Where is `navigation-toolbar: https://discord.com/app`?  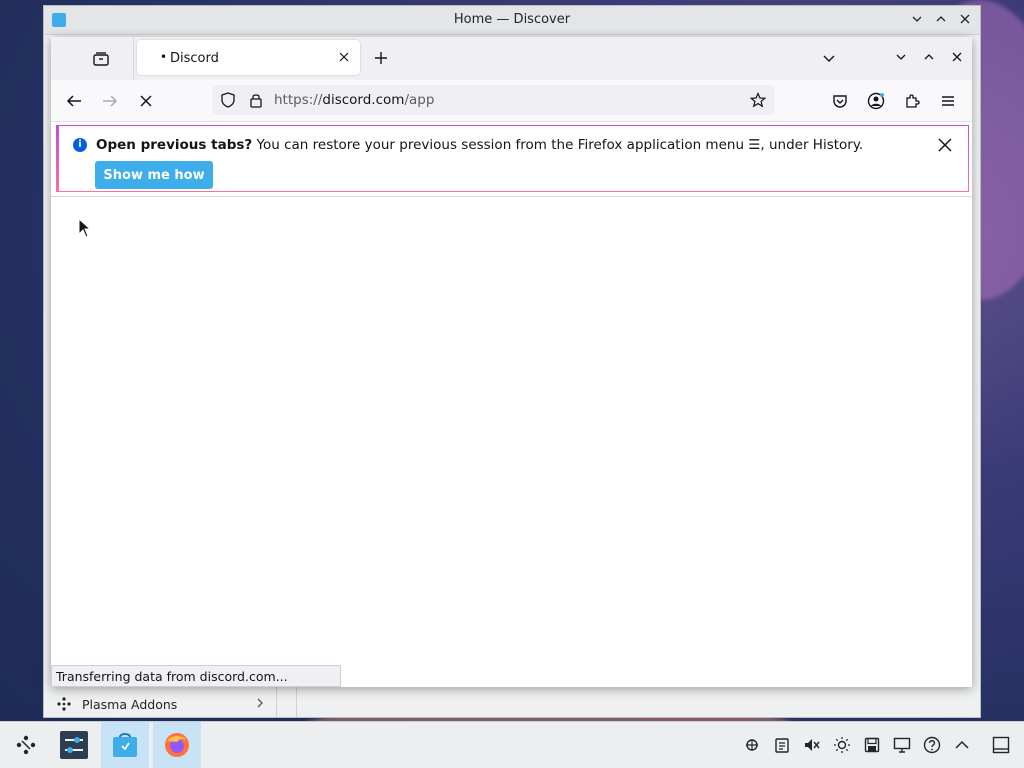
navigation-toolbar: https://discord.com/app is located at coordinates (511, 101).